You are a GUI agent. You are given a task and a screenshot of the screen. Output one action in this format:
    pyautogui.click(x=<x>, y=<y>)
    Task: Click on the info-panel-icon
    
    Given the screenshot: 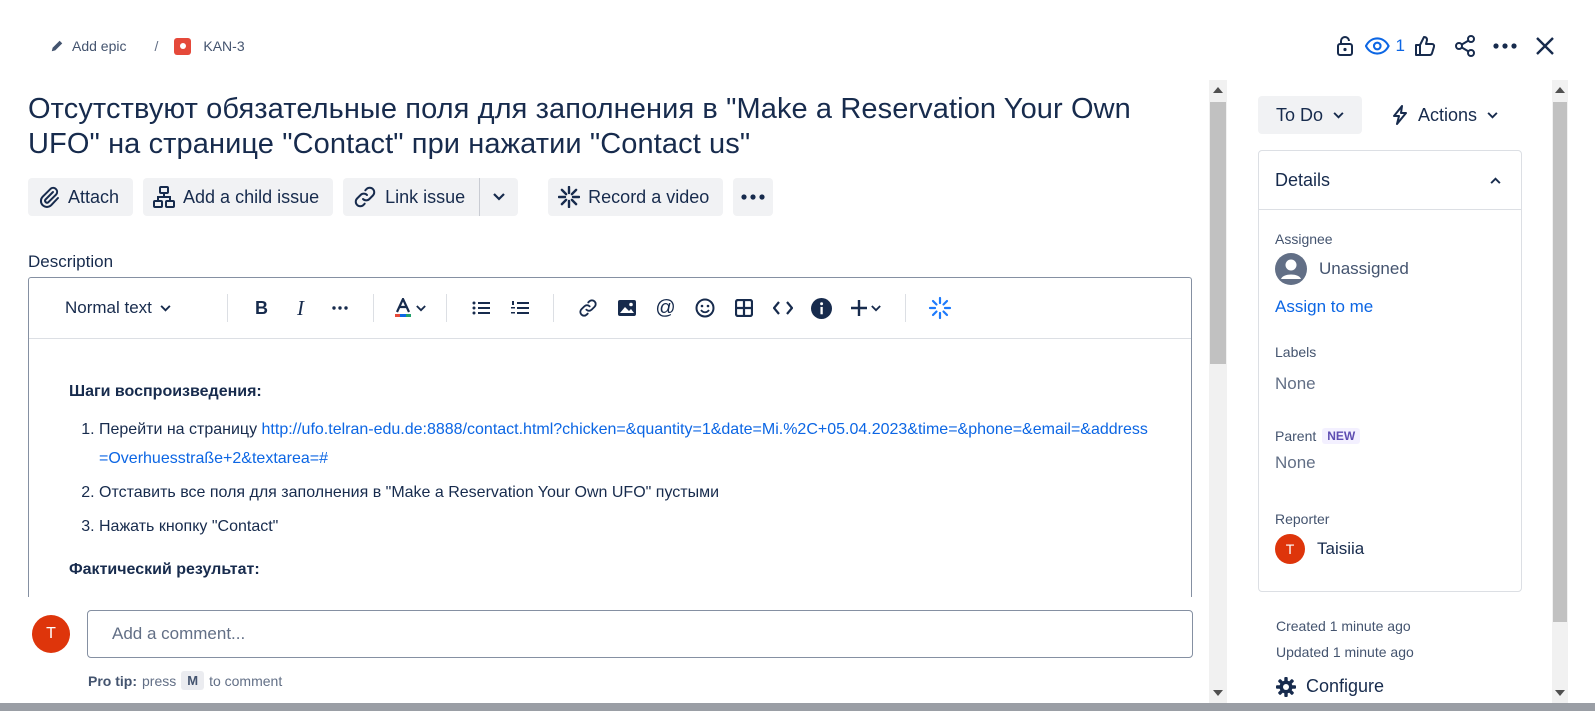 What is the action you would take?
    pyautogui.click(x=821, y=308)
    